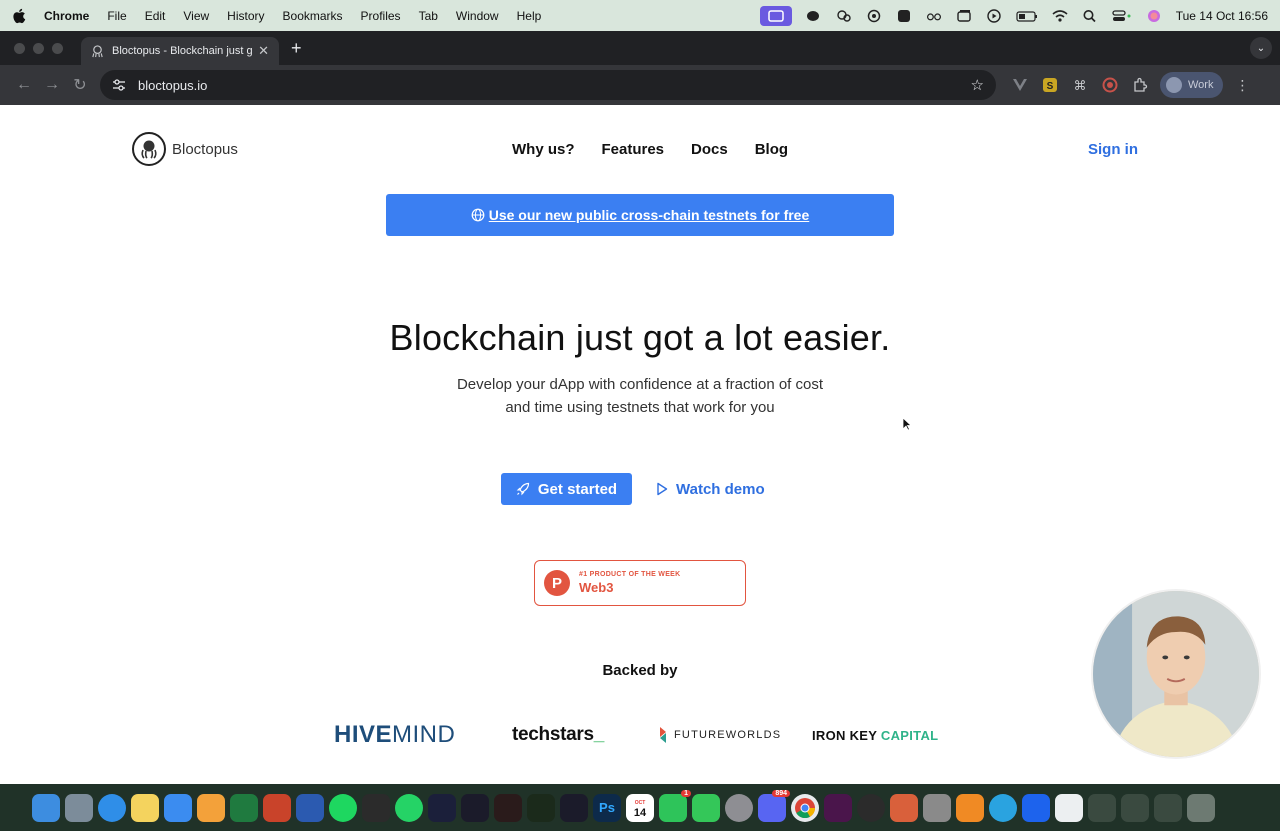  What do you see at coordinates (1003, 807) in the screenshot?
I see `telegram-icon` at bounding box center [1003, 807].